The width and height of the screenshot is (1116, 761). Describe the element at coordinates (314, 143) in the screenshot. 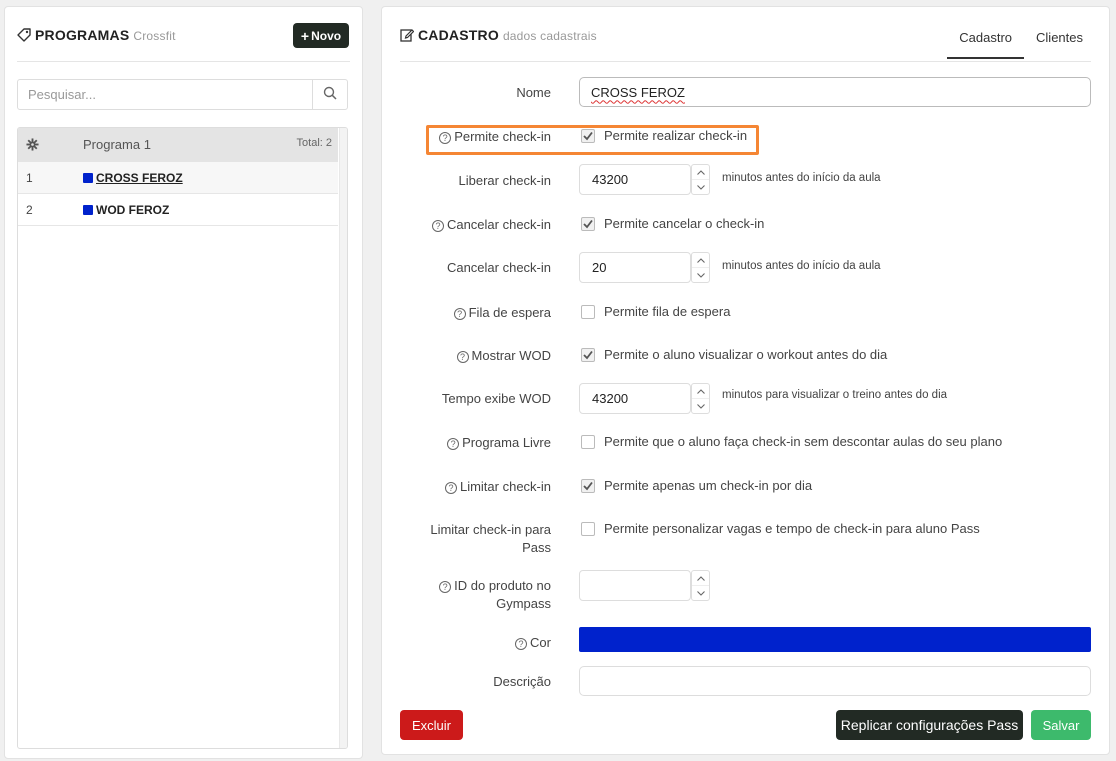

I see `total-count: Total: 2` at that location.